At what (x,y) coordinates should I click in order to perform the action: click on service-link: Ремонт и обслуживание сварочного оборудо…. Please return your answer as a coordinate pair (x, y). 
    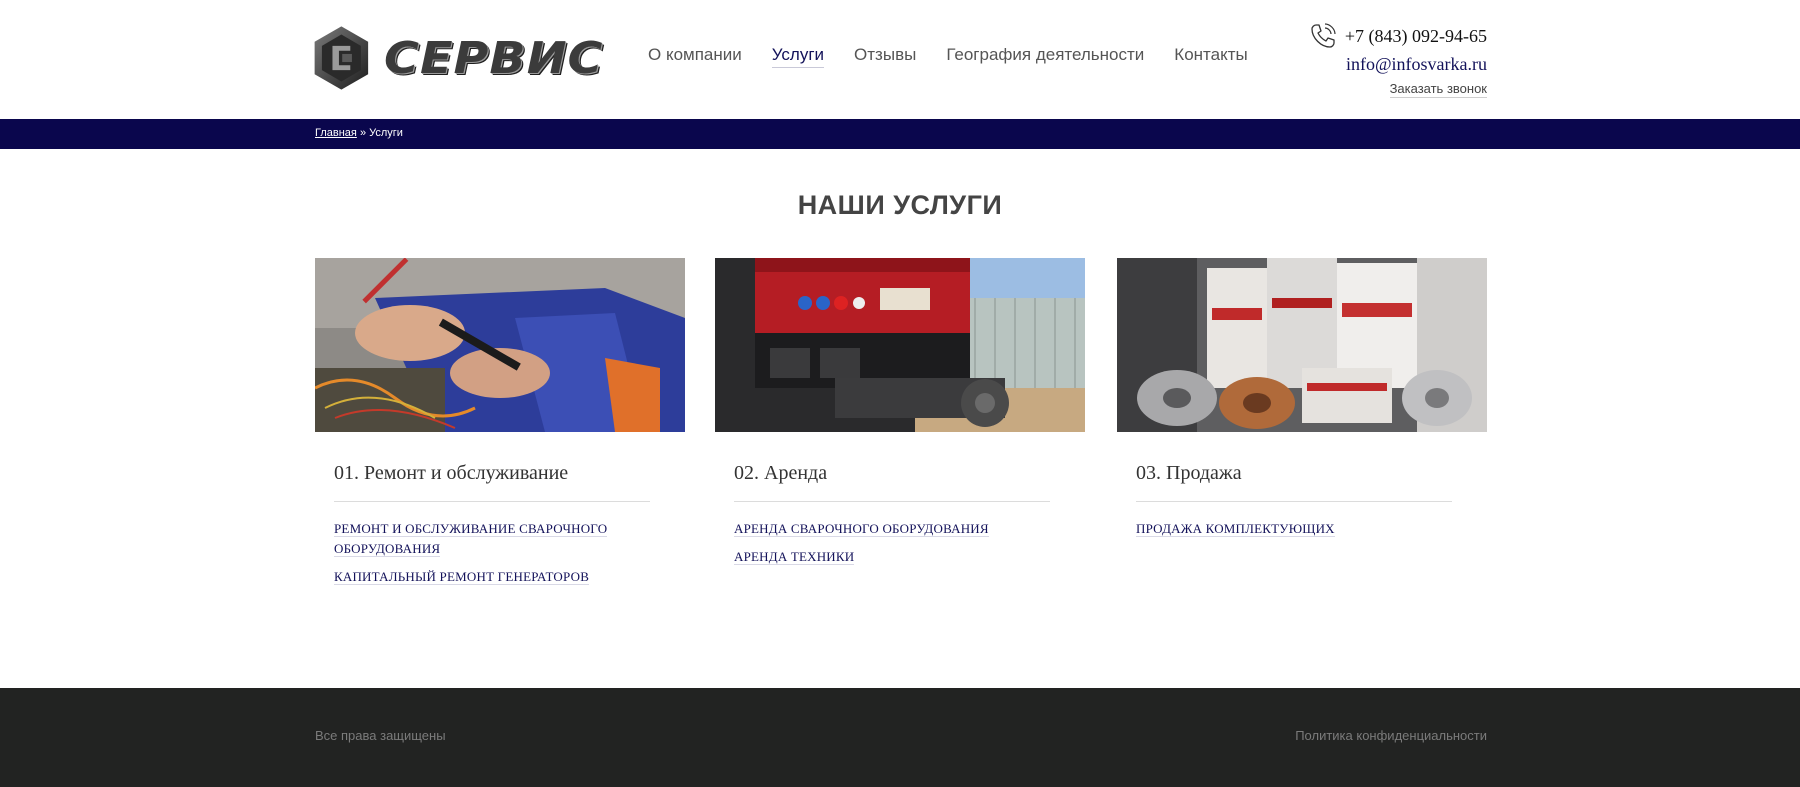
    Looking at the image, I should click on (471, 539).